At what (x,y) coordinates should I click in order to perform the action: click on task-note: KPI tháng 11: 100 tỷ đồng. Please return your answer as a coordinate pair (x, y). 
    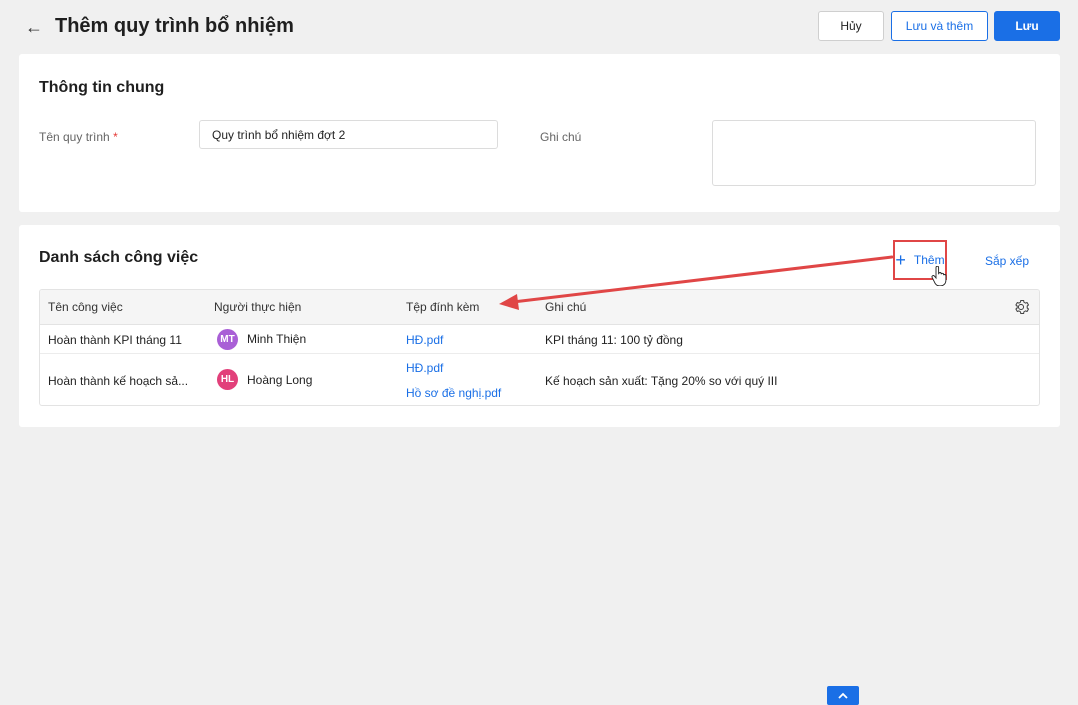
    Looking at the image, I should click on (614, 340).